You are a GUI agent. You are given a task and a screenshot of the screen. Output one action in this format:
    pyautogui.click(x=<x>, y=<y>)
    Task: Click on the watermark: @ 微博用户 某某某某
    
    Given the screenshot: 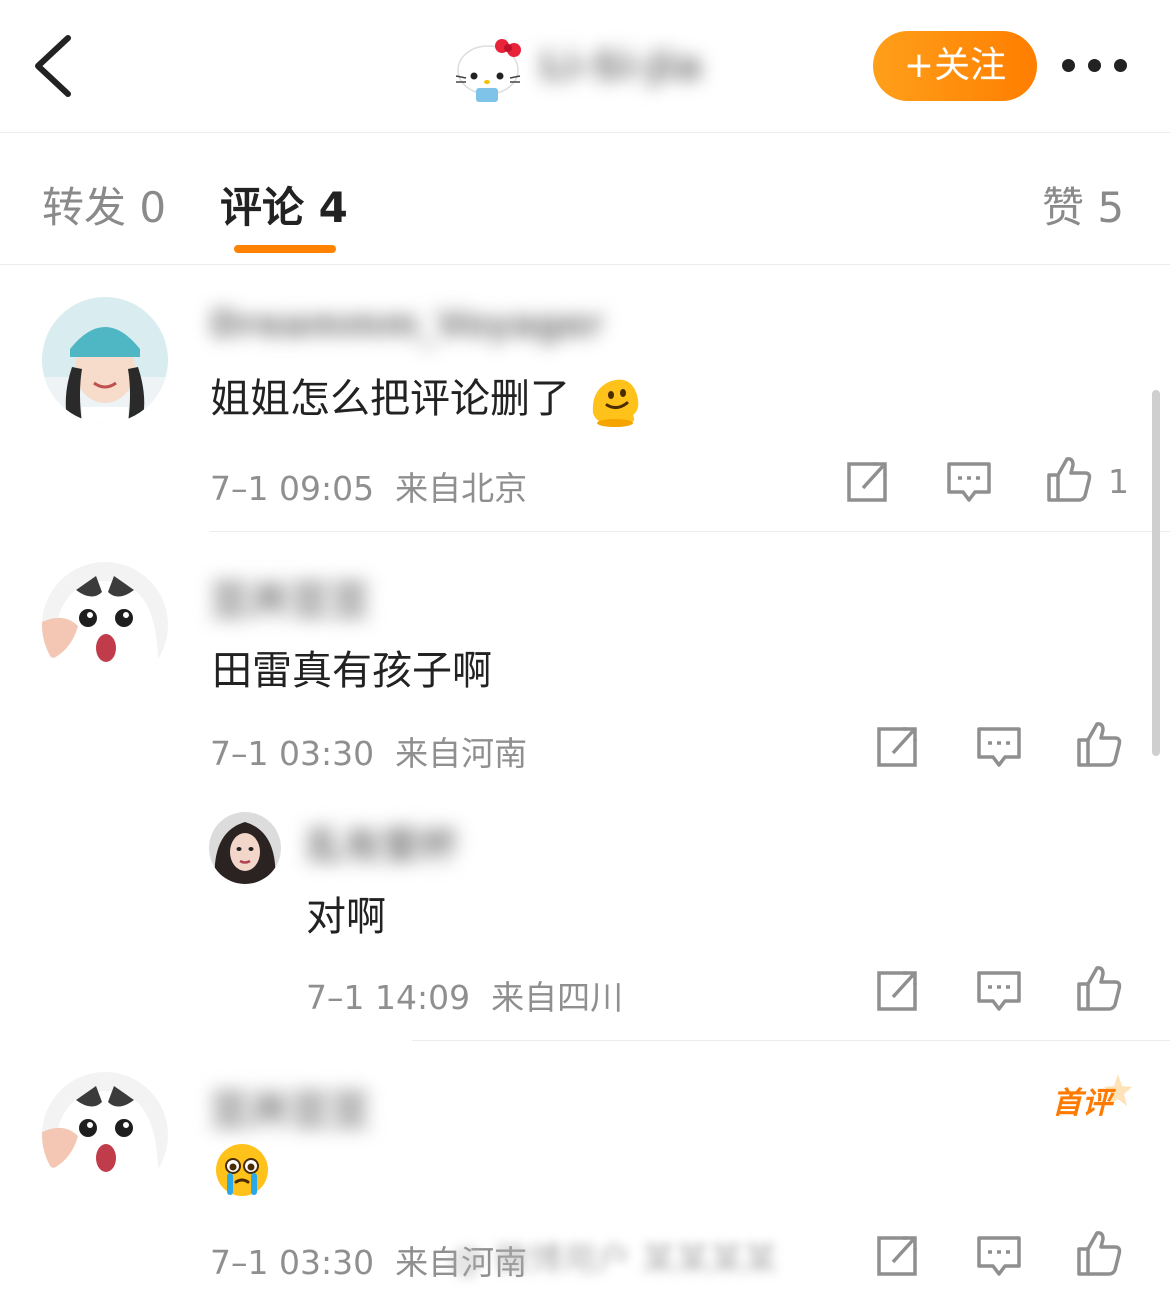 What is the action you would take?
    pyautogui.click(x=614, y=1260)
    